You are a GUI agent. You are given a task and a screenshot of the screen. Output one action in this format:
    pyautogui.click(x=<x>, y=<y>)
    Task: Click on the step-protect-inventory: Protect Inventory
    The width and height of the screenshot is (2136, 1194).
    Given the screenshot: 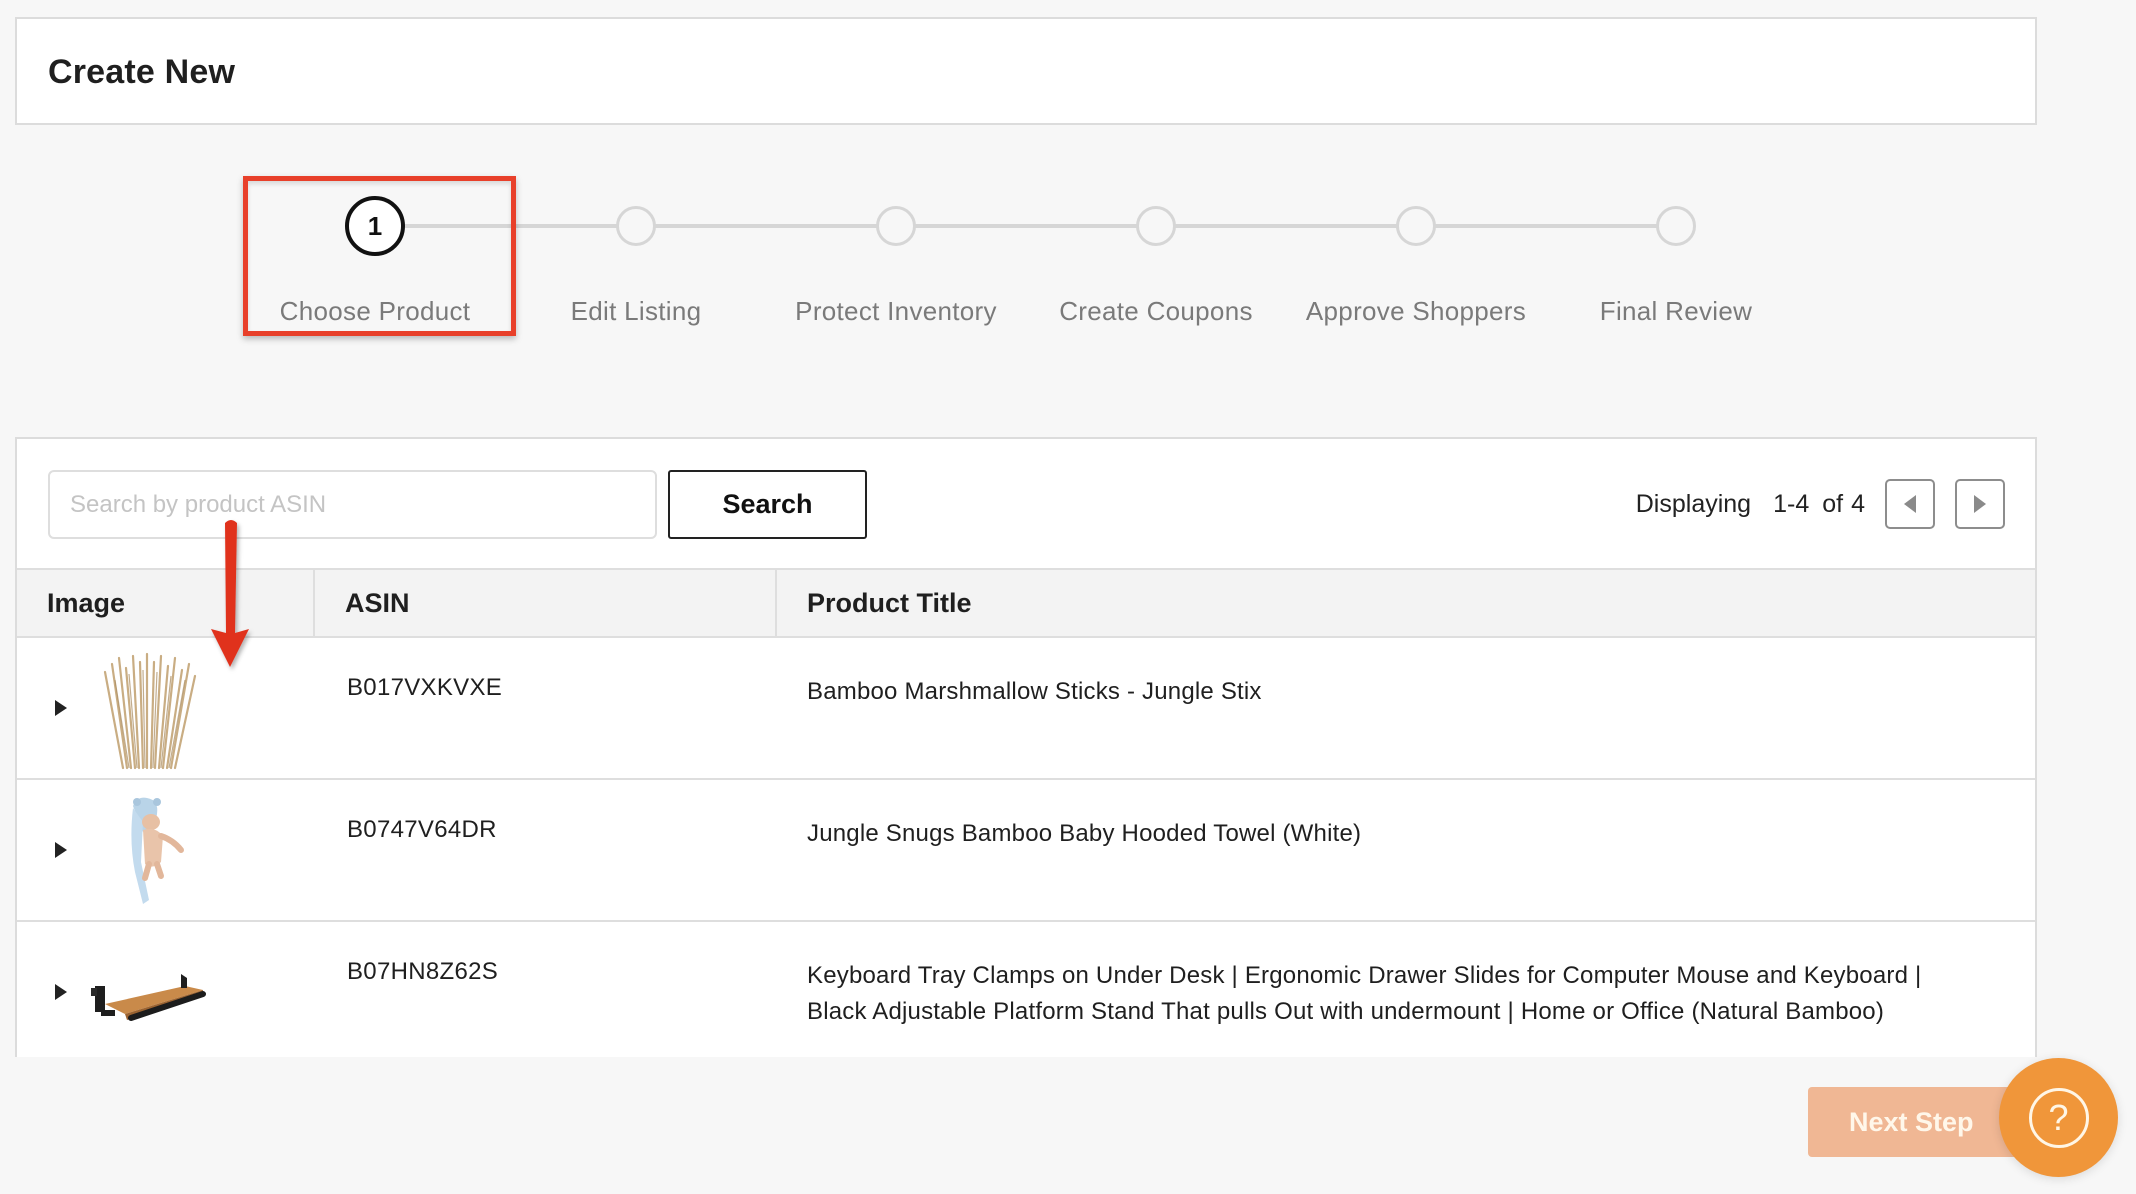 What is the action you would take?
    pyautogui.click(x=896, y=265)
    